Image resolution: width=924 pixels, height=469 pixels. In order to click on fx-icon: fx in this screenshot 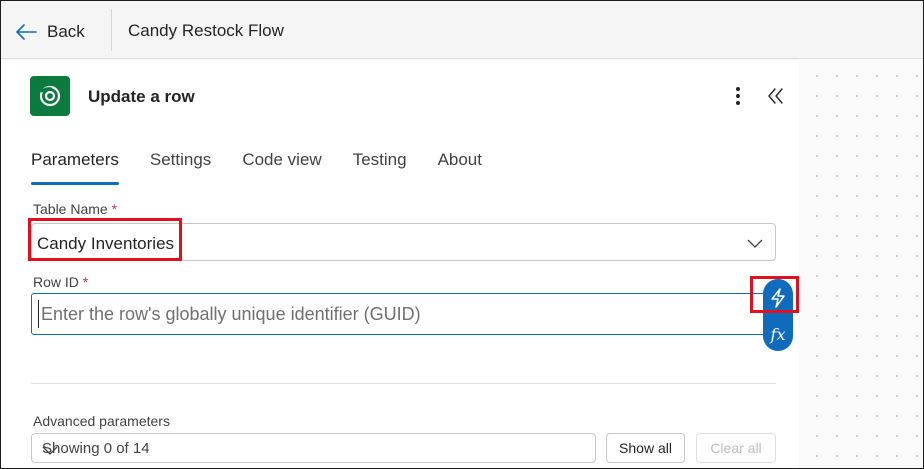, I will do `click(778, 334)`.